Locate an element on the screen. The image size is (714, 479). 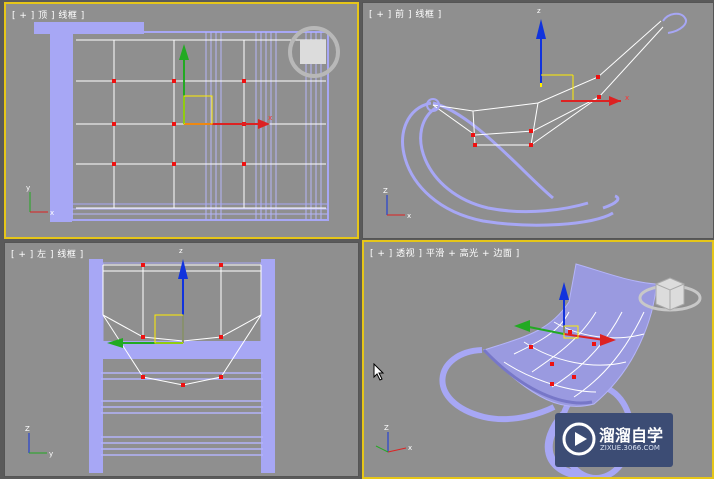
watermark-badge: 溜溜自学 ZIXUE.3066.COM is located at coordinates (614, 440).